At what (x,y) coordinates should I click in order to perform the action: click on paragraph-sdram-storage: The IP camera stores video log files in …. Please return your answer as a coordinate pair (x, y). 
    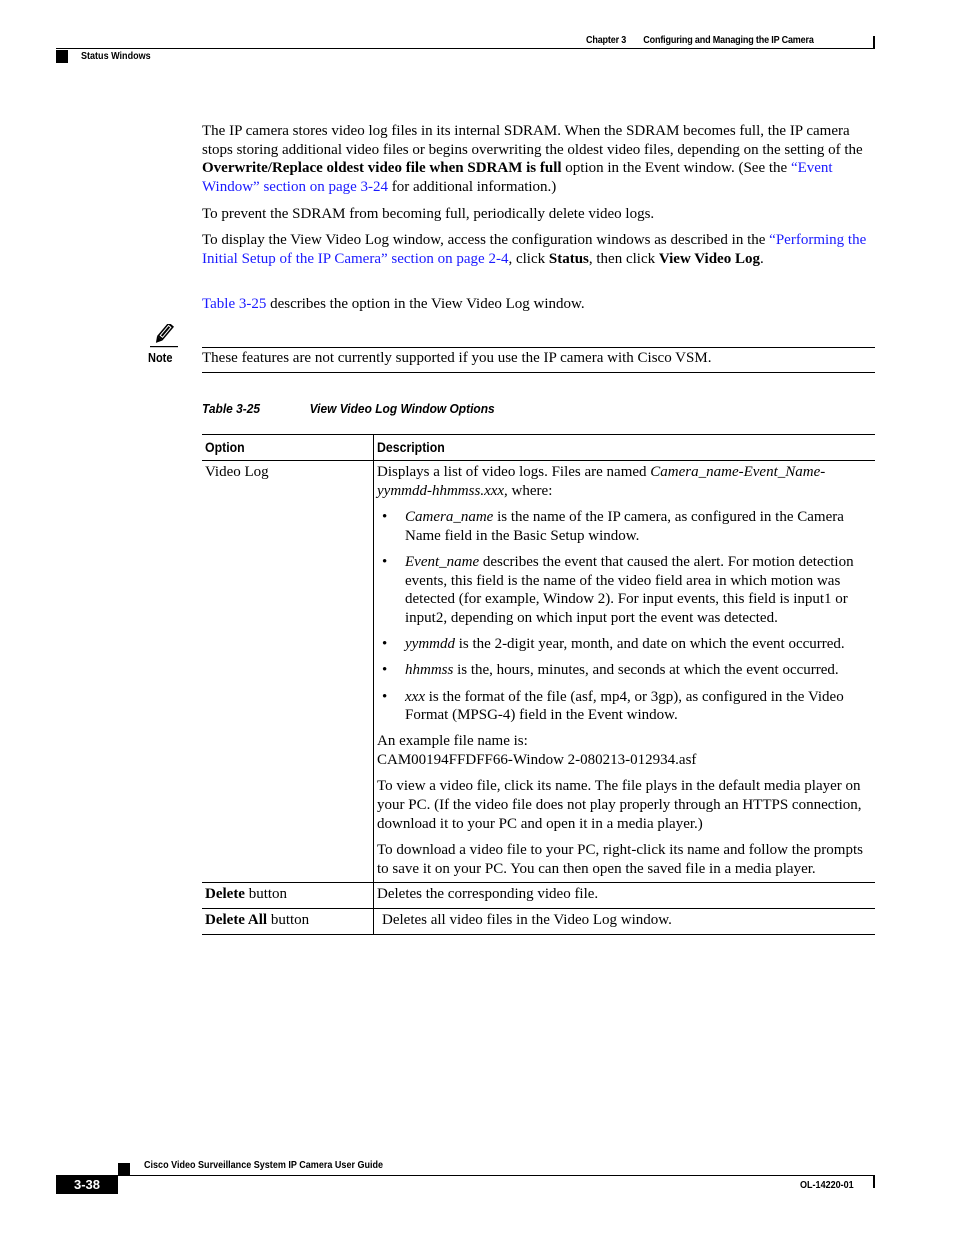
    Looking at the image, I should click on (532, 159).